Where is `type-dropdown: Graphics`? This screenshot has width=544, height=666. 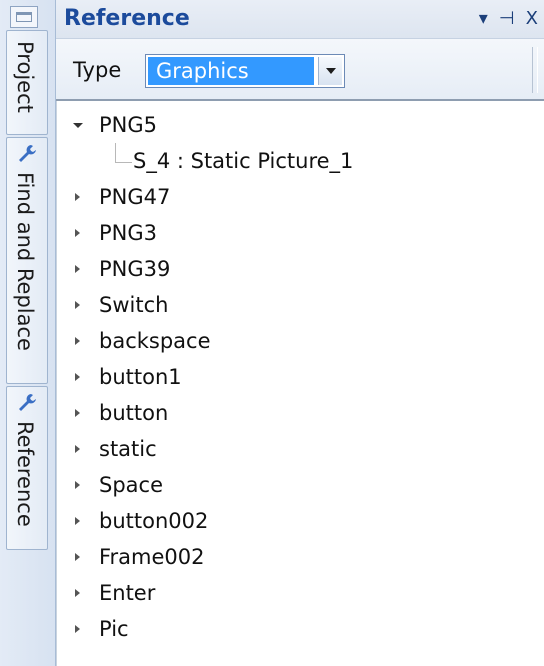
type-dropdown: Graphics is located at coordinates (245, 71).